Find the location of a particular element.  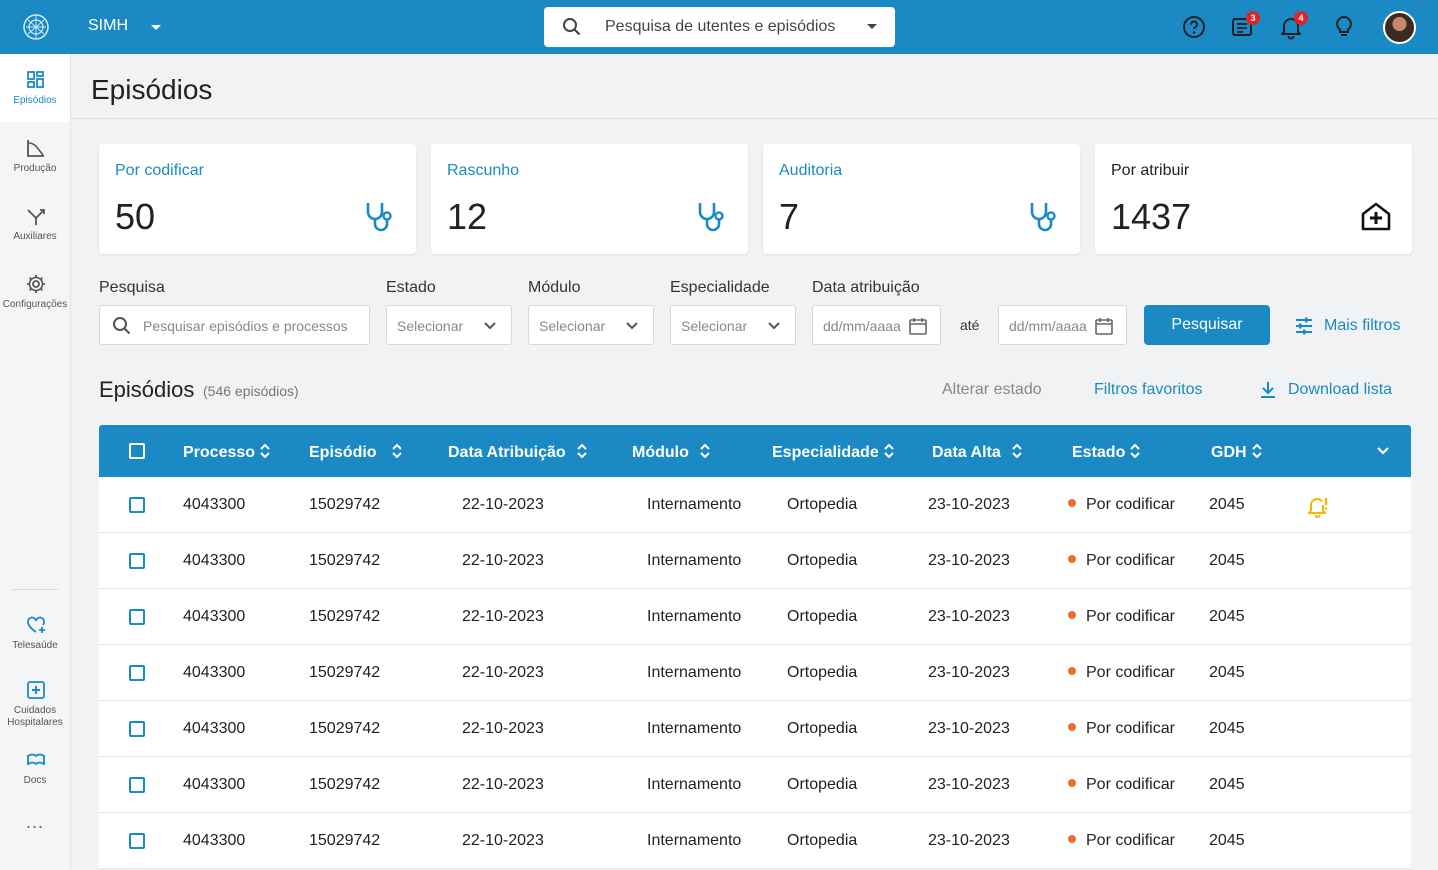

gear-icon is located at coordinates (36, 284).